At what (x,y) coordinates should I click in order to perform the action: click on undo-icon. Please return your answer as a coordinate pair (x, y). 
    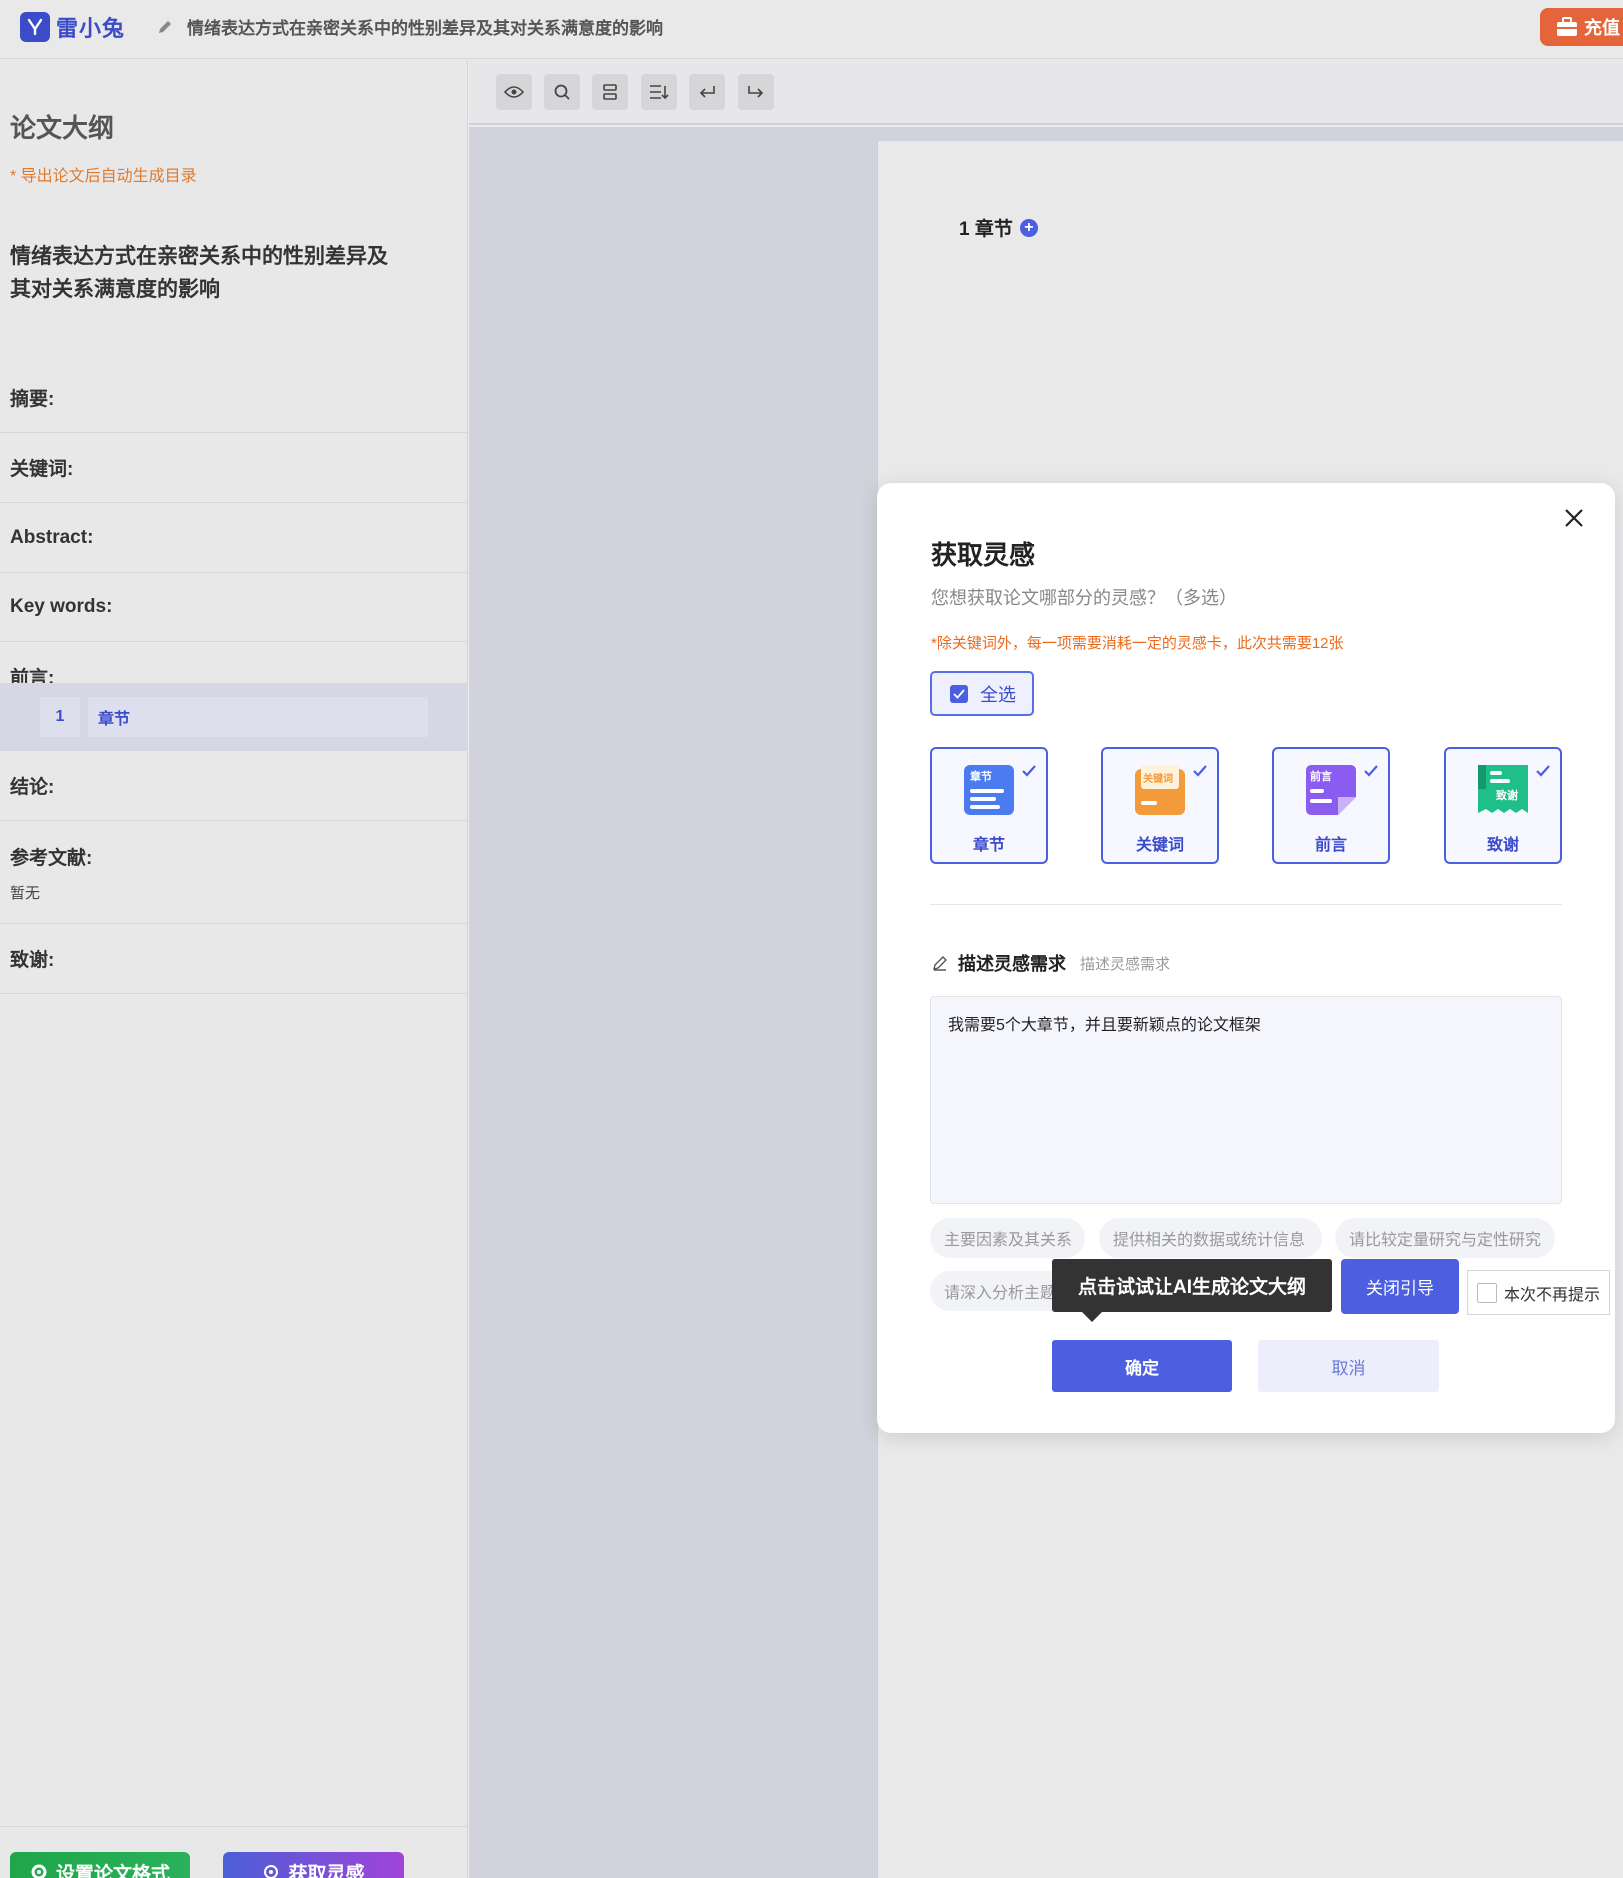
    Looking at the image, I should click on (707, 92).